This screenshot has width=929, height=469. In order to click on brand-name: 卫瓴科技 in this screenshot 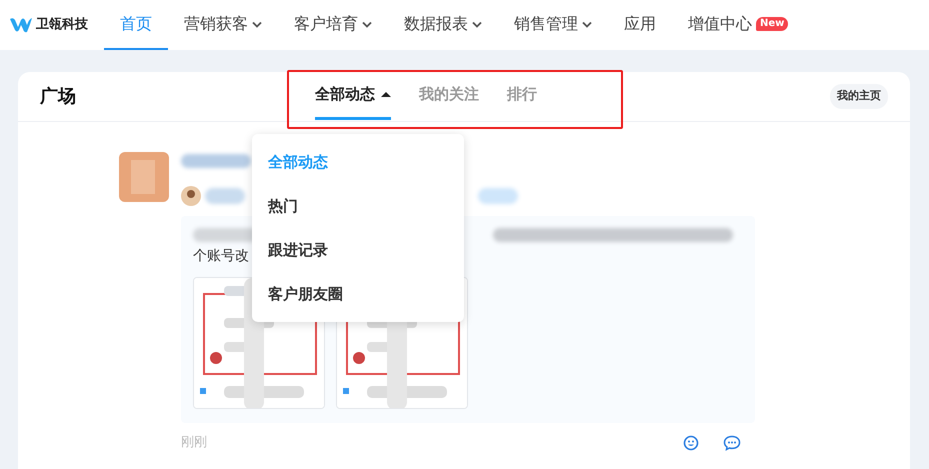, I will do `click(62, 25)`.